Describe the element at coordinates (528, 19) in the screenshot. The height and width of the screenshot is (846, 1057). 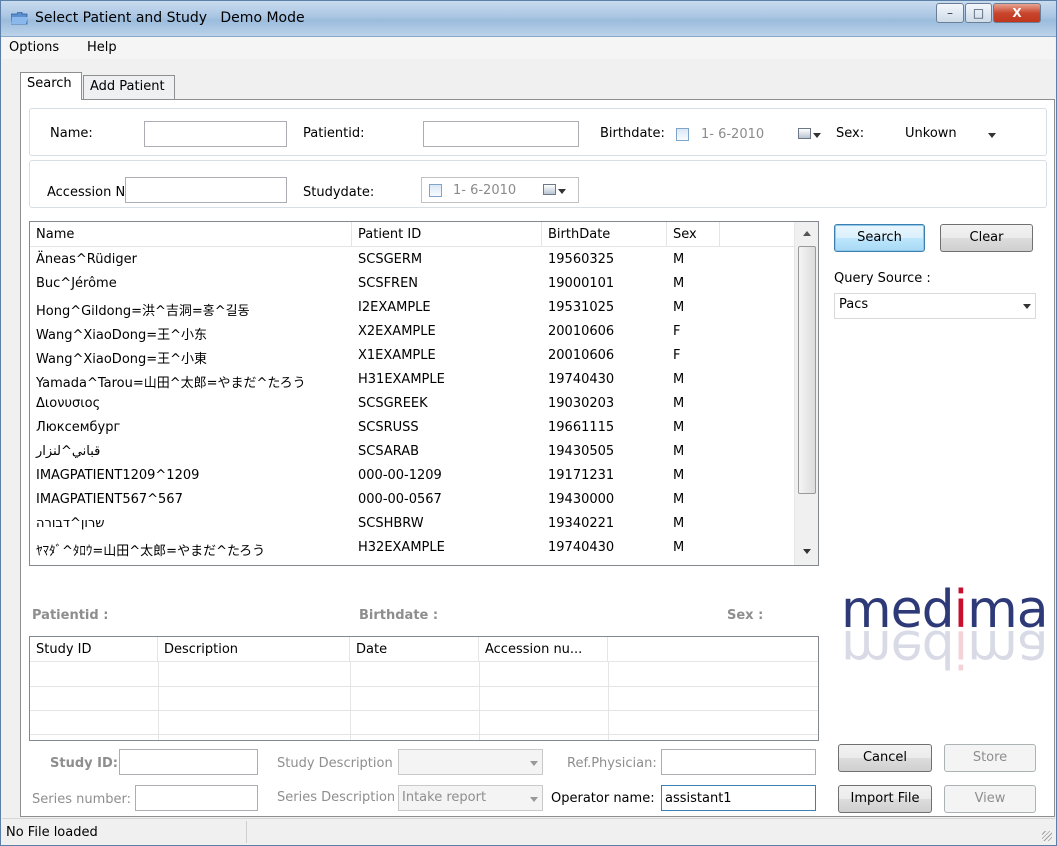
I see `title-bar: Select Patient and Study Demo Mode – □ X` at that location.